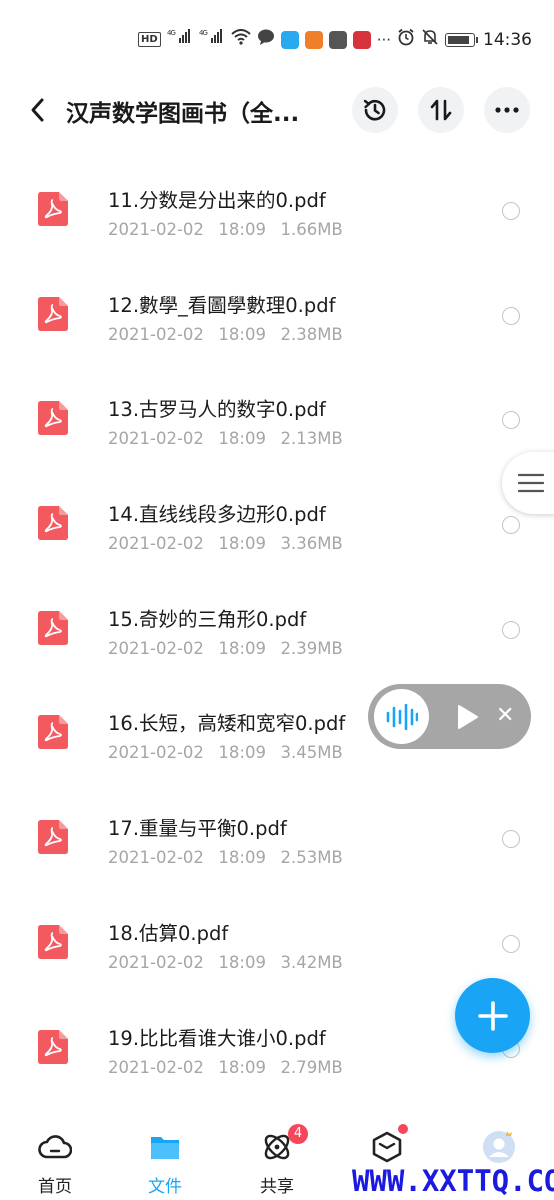 The height and width of the screenshot is (1200, 554). I want to click on file-size: 2.39MB, so click(311, 648).